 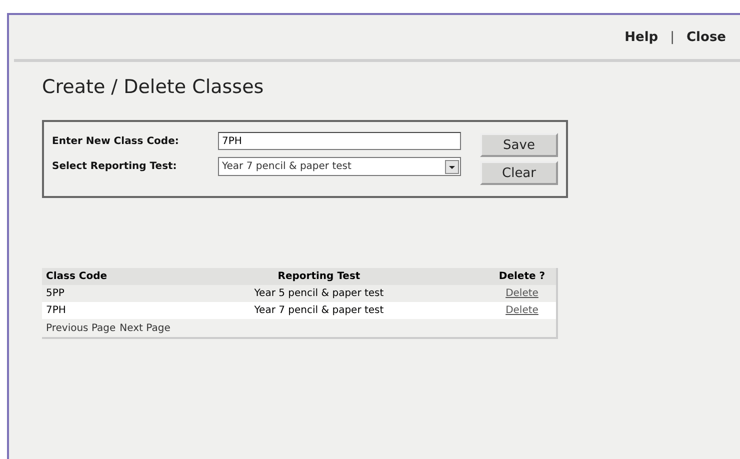 I want to click on close-link: Close, so click(x=706, y=37).